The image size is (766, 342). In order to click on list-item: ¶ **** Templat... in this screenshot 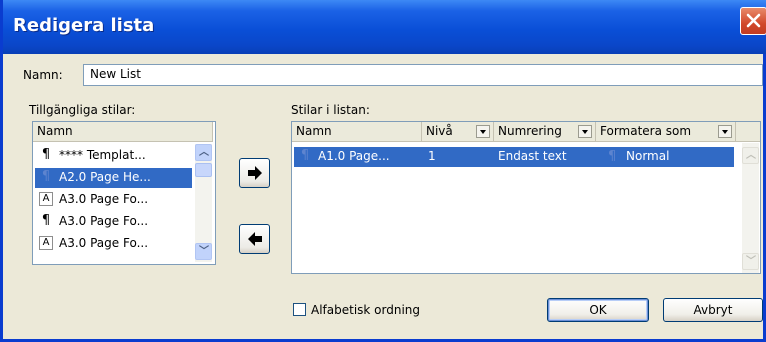, I will do `click(113, 156)`.